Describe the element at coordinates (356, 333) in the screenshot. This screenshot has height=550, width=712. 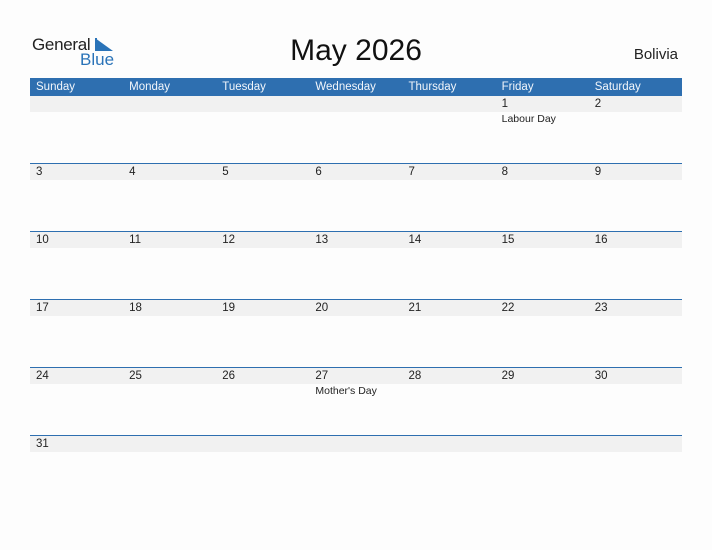
I see `week-row: 17 18 19 20 21 22 23` at that location.